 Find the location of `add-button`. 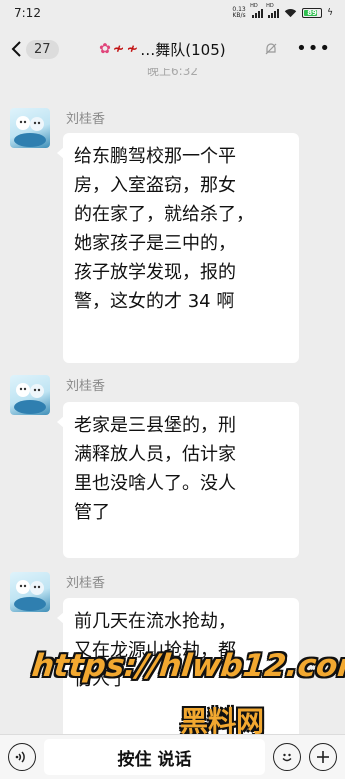

add-button is located at coordinates (323, 757).